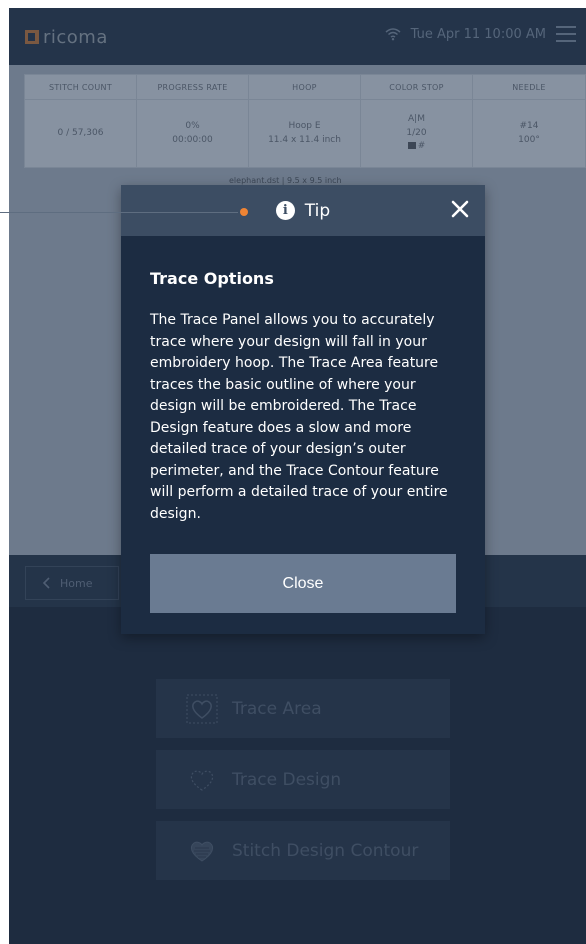 The height and width of the screenshot is (944, 586). I want to click on trace-area-label: Trace Area, so click(277, 708).